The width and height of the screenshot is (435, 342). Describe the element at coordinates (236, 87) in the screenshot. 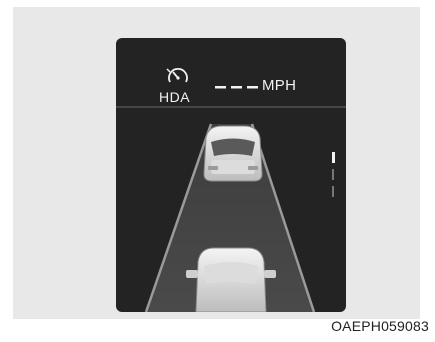

I see `set-speed-value` at that location.